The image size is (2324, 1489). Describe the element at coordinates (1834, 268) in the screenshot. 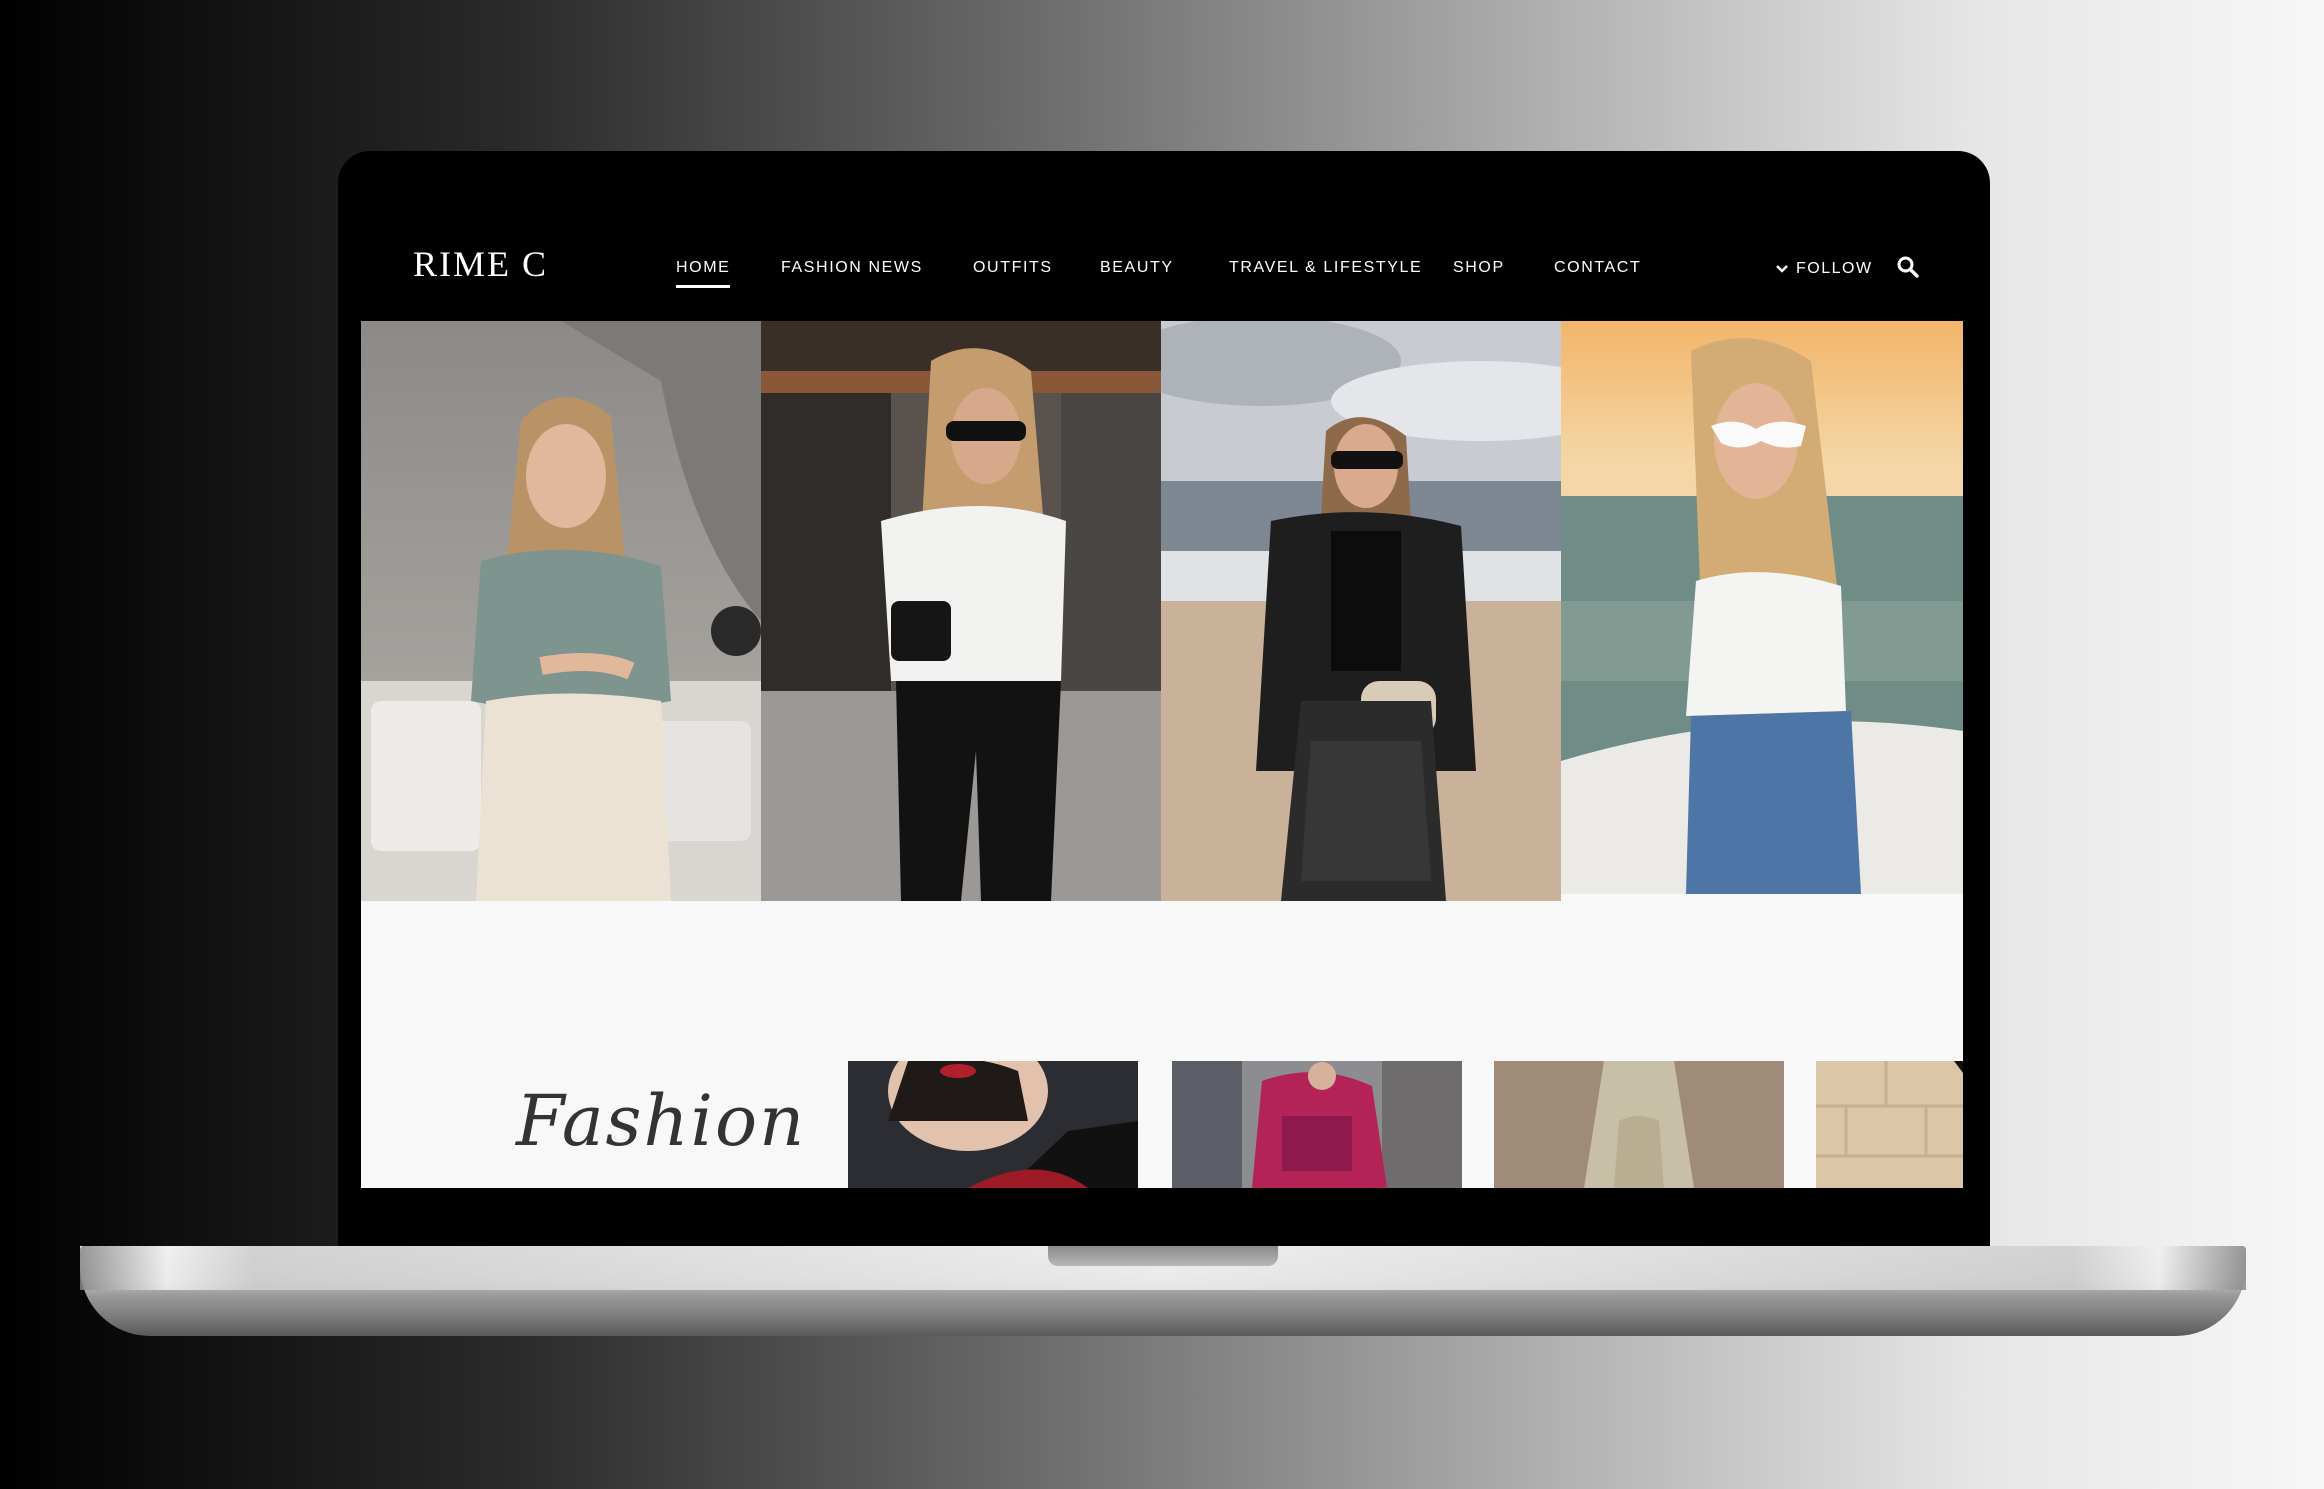

I see `follow-label: FOLLOW` at that location.